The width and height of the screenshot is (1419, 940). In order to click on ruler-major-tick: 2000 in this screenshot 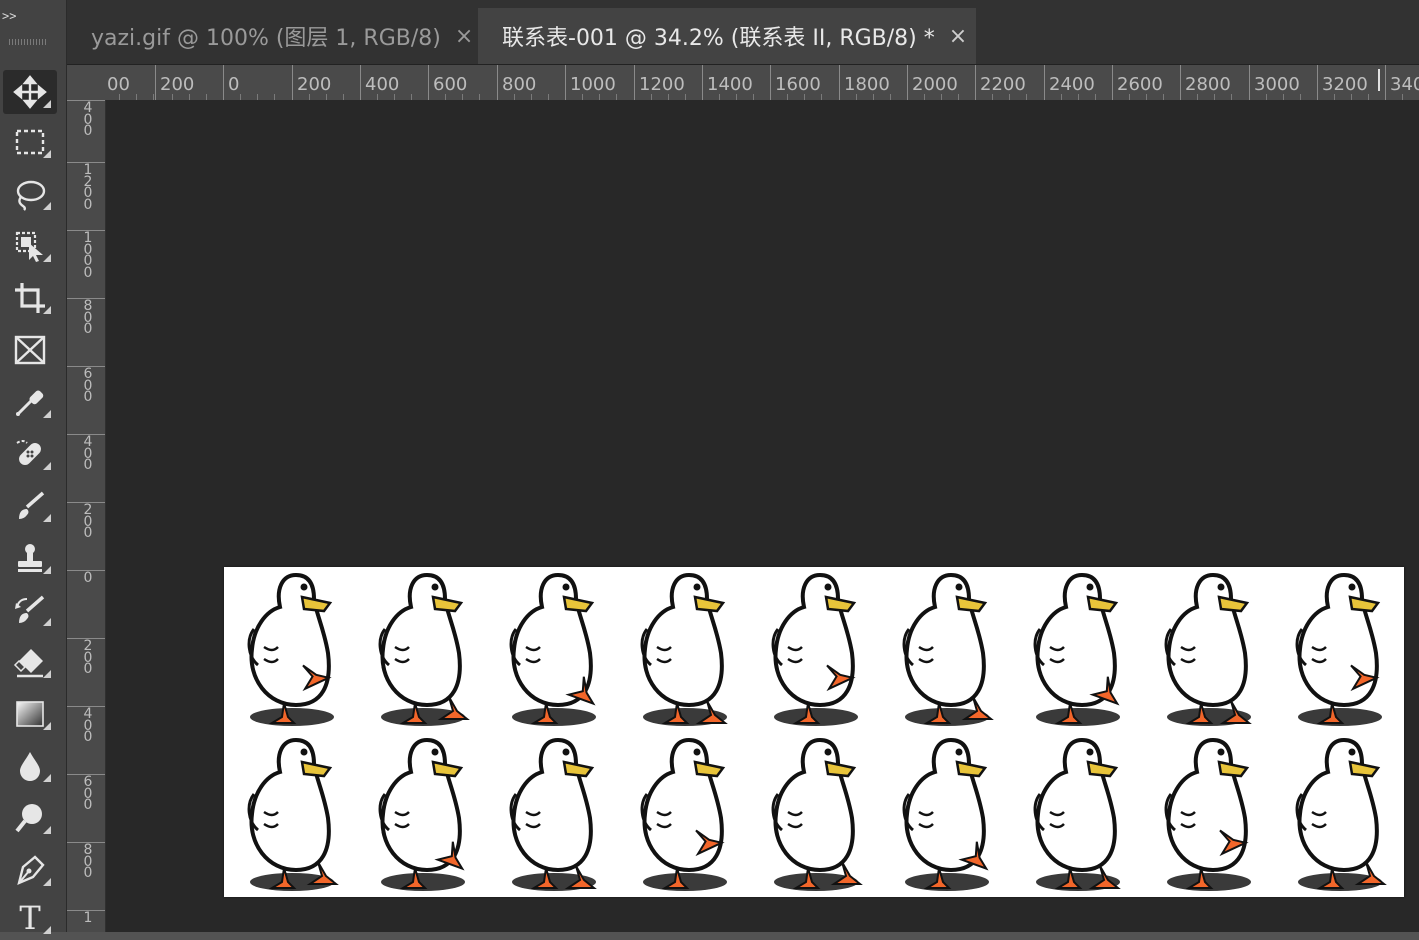, I will do `click(932, 82)`.